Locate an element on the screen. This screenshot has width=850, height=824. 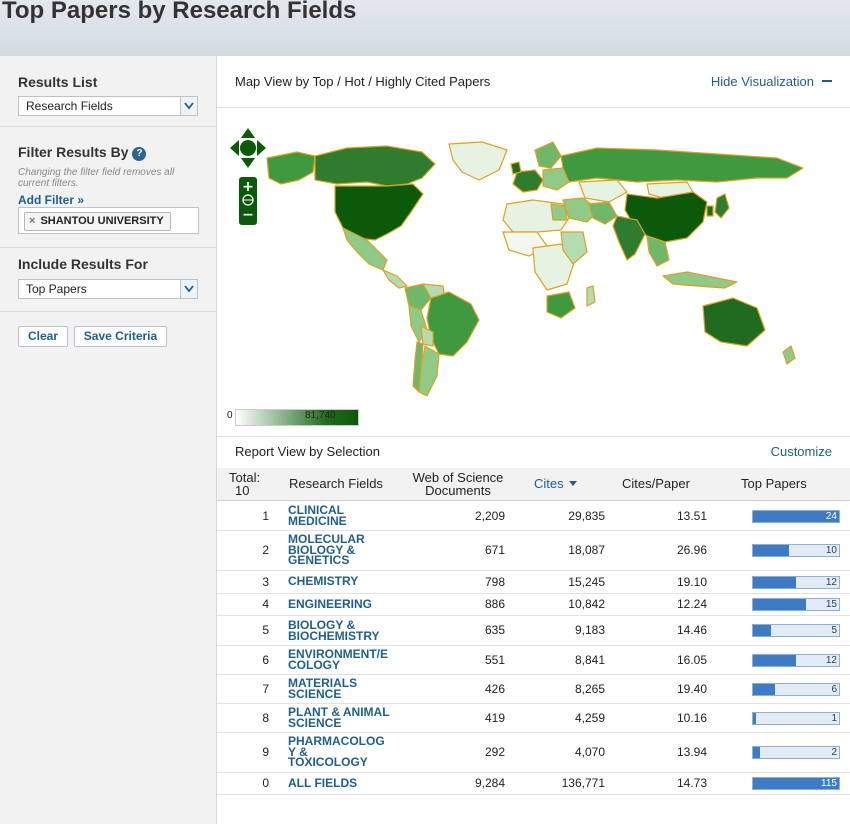
research-field-link: ENGINEERING is located at coordinates (343, 603).